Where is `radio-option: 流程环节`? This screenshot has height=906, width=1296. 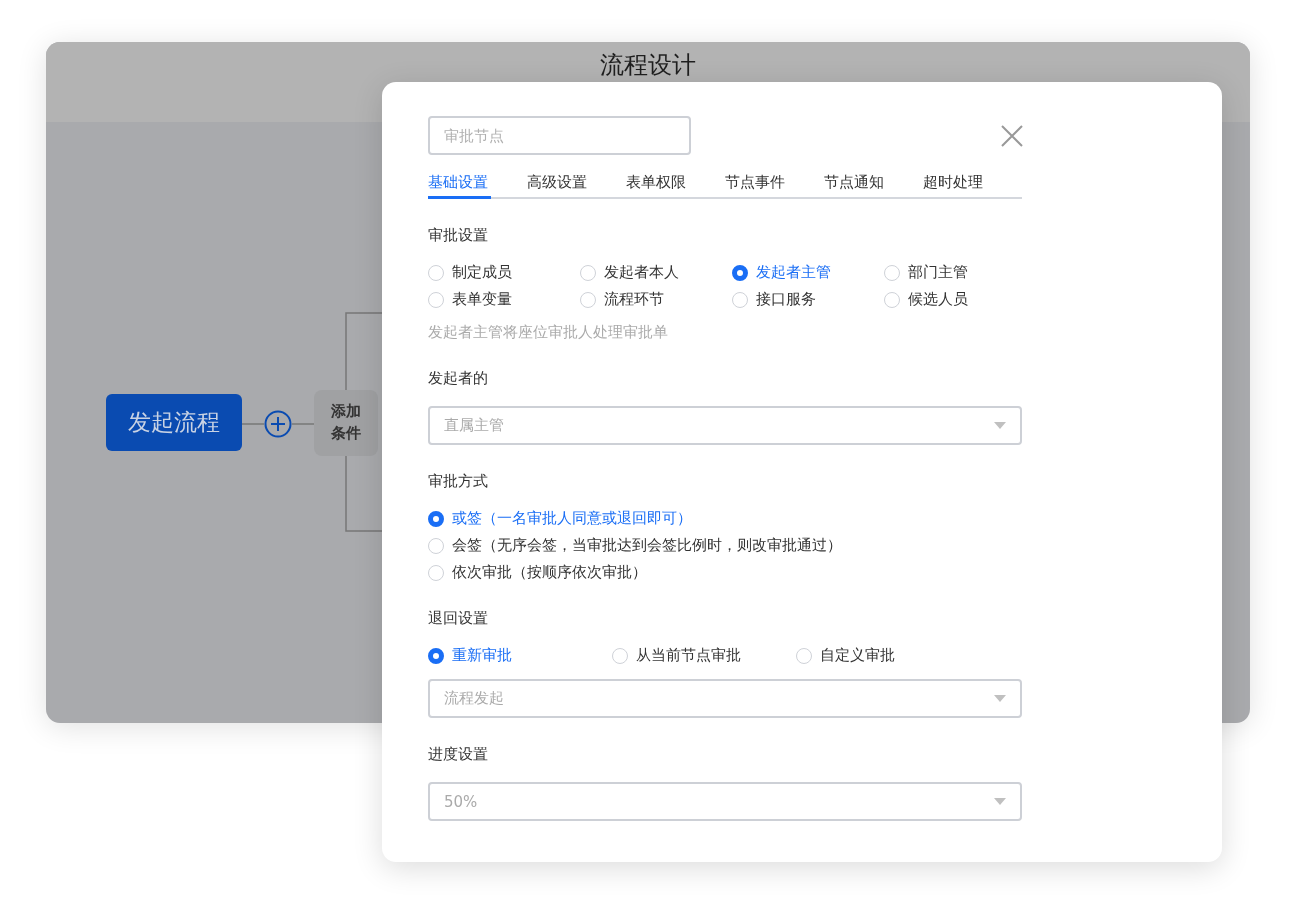 radio-option: 流程环节 is located at coordinates (656, 299).